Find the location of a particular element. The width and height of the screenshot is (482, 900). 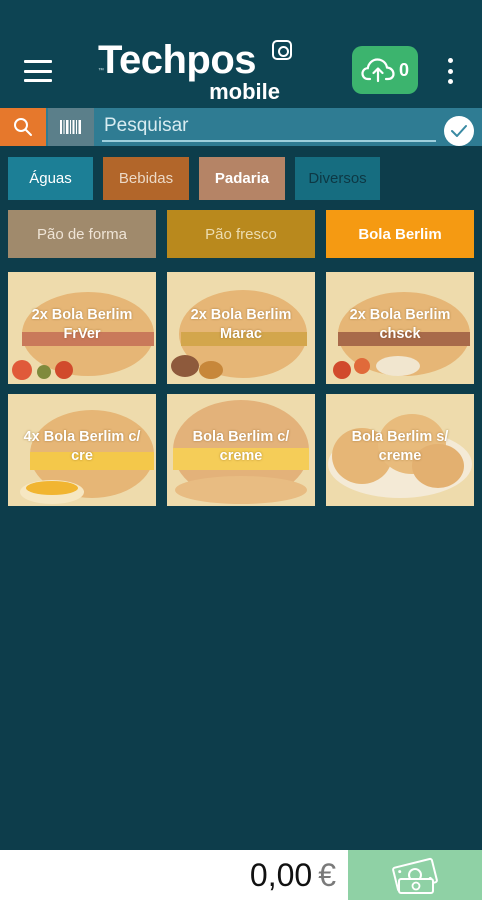

product-label: 2x Bola Berlim FrVer is located at coordinates (82, 324).